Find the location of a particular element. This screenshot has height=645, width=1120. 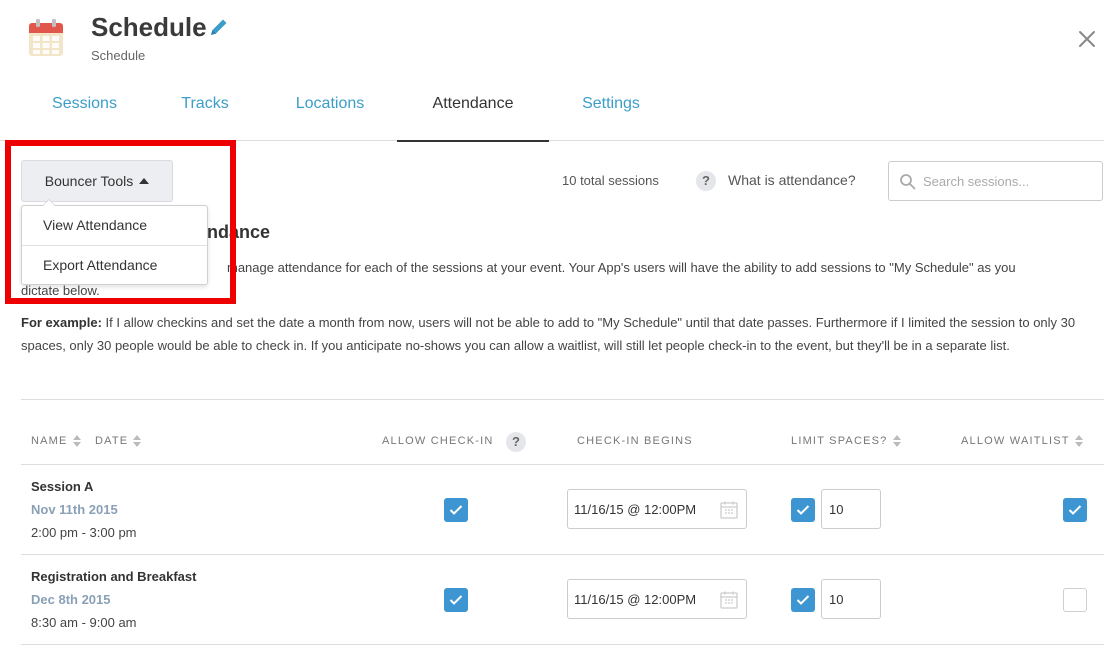

bouncer-tools-menu: View Attendance Export Attendance is located at coordinates (114, 242).